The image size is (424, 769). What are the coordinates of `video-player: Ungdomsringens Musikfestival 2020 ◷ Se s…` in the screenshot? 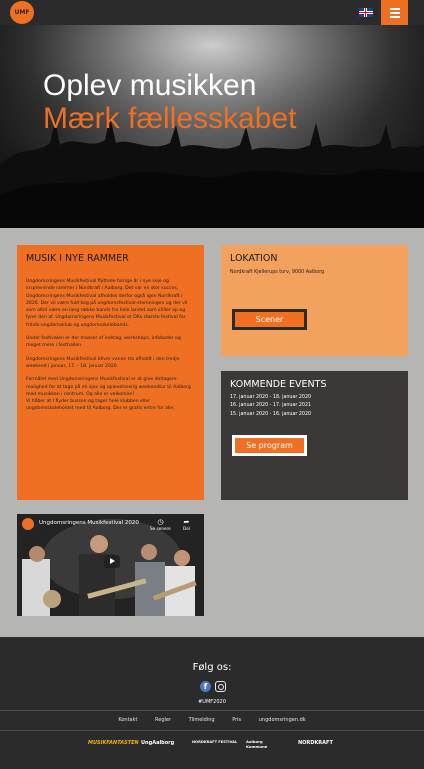 It's located at (110, 565).